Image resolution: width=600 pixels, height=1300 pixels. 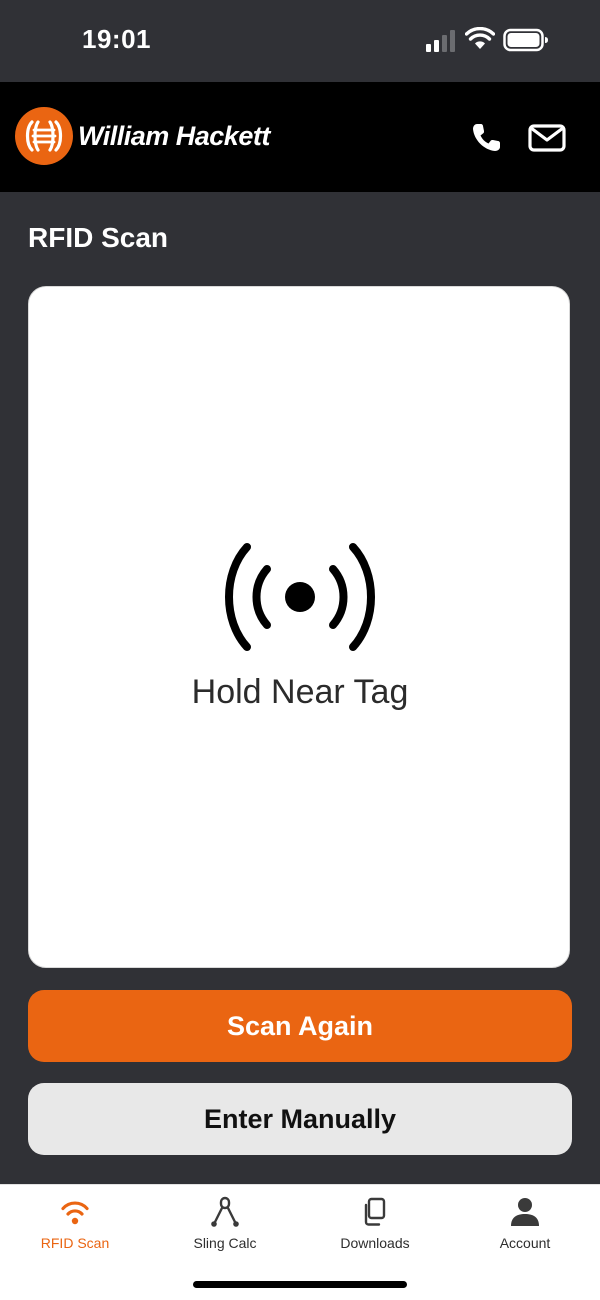 I want to click on tab-label: Sling Calc, so click(x=225, y=1243).